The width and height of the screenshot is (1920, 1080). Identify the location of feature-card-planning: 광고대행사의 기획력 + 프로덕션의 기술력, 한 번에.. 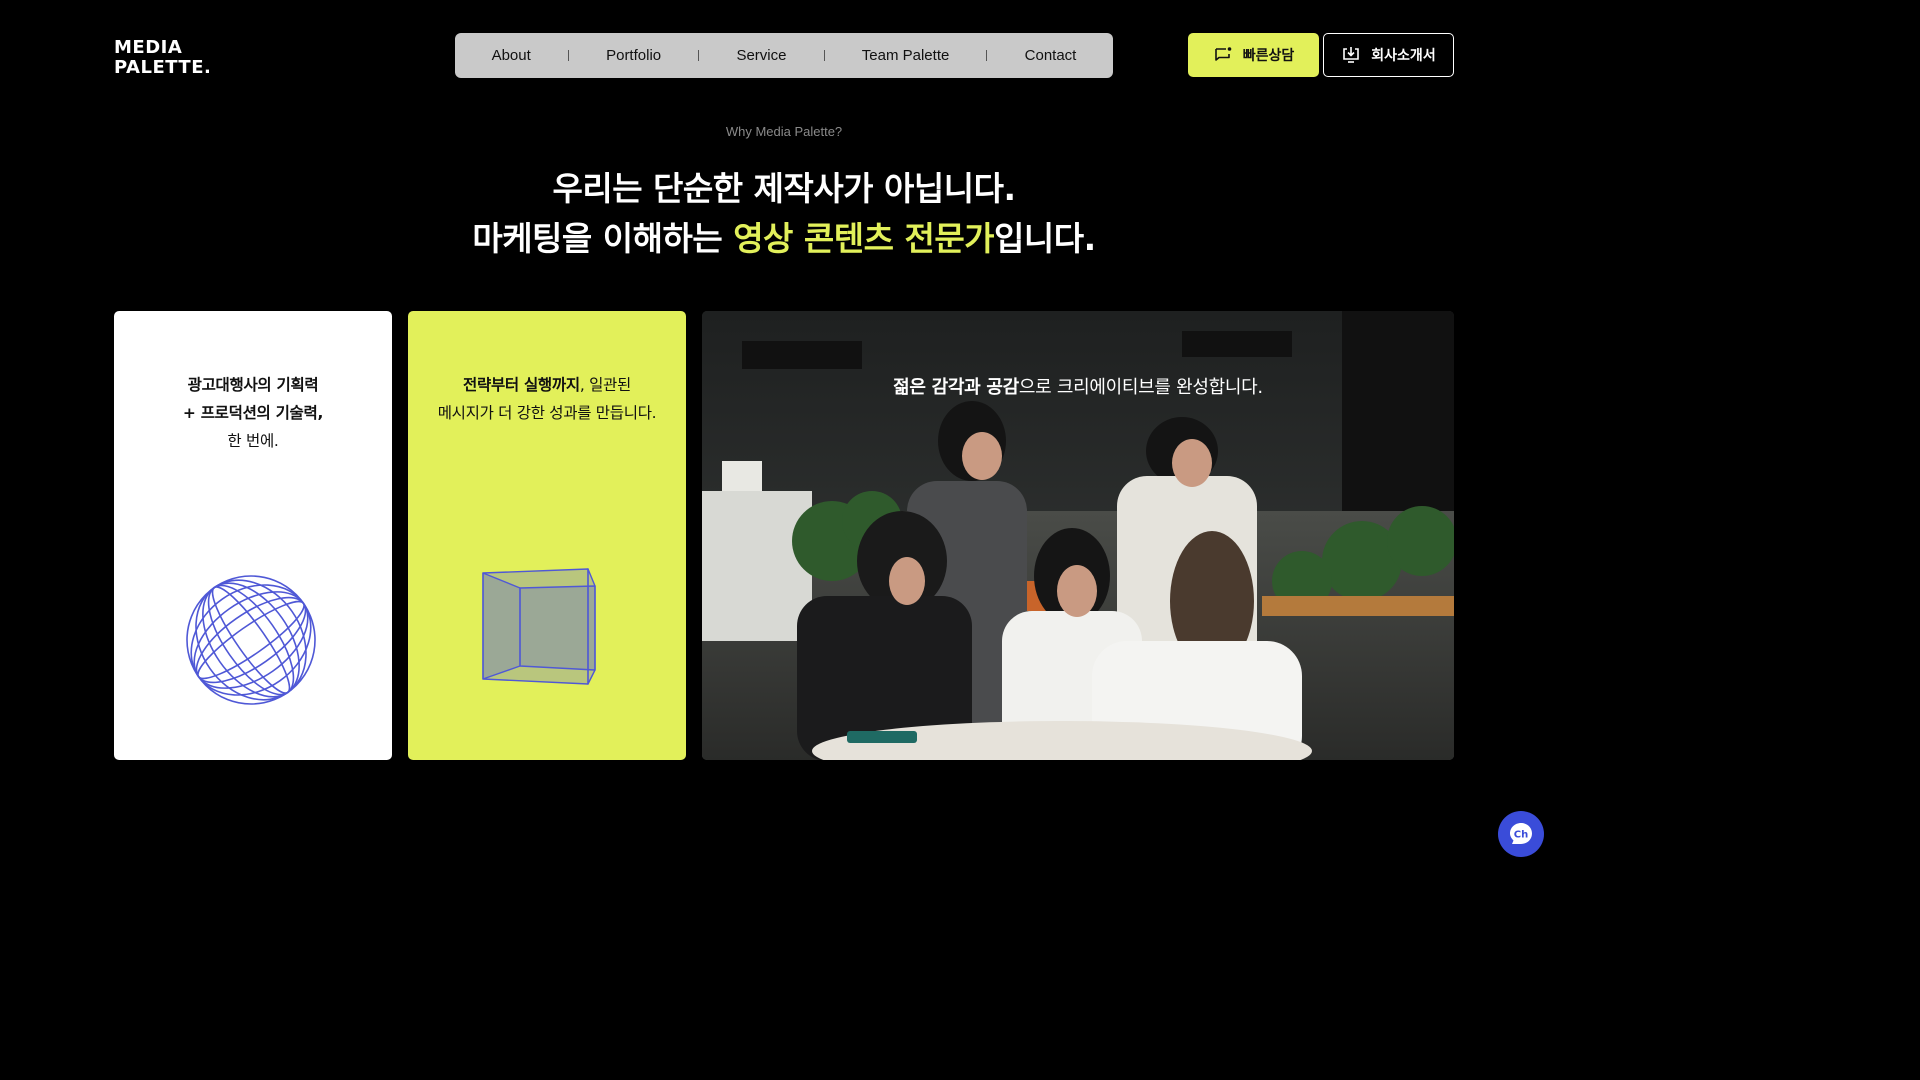
(253, 535).